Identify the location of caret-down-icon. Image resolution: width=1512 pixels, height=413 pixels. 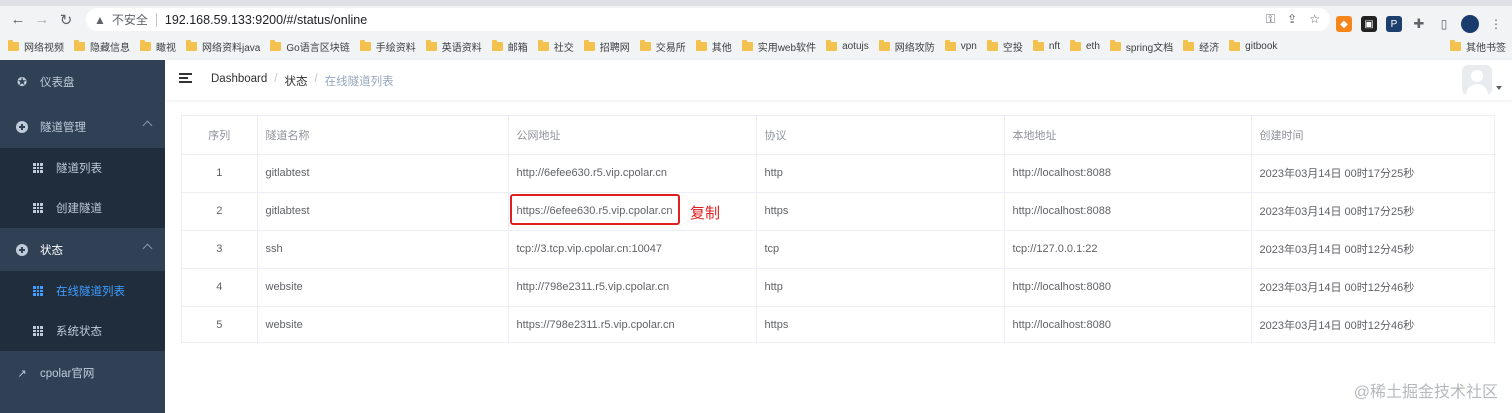
(1499, 88).